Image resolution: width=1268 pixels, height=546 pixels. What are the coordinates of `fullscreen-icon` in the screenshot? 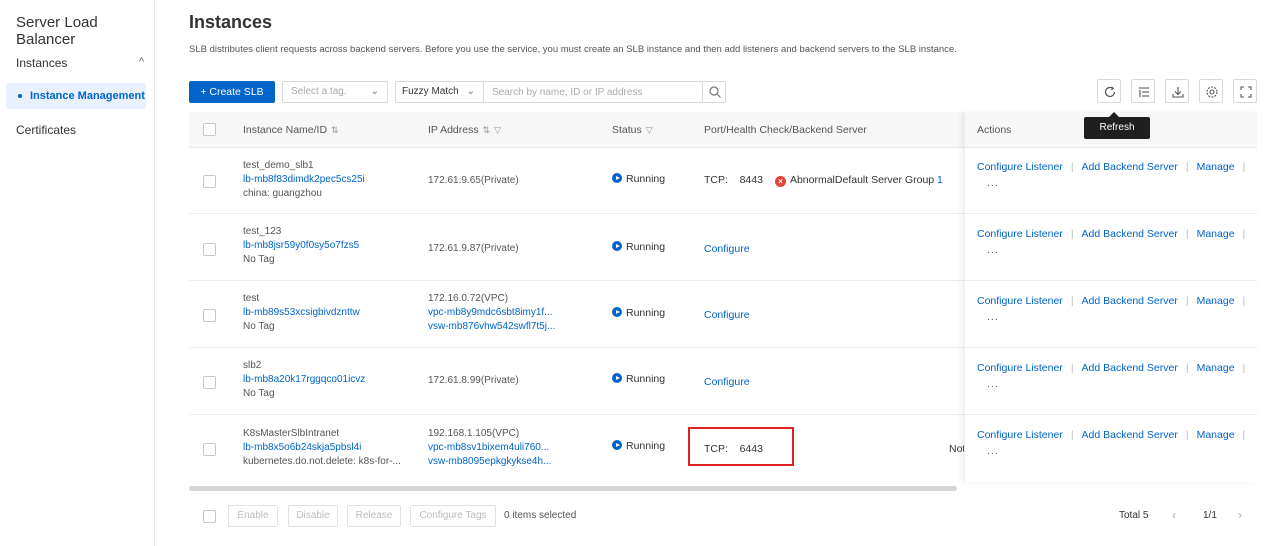 It's located at (1246, 92).